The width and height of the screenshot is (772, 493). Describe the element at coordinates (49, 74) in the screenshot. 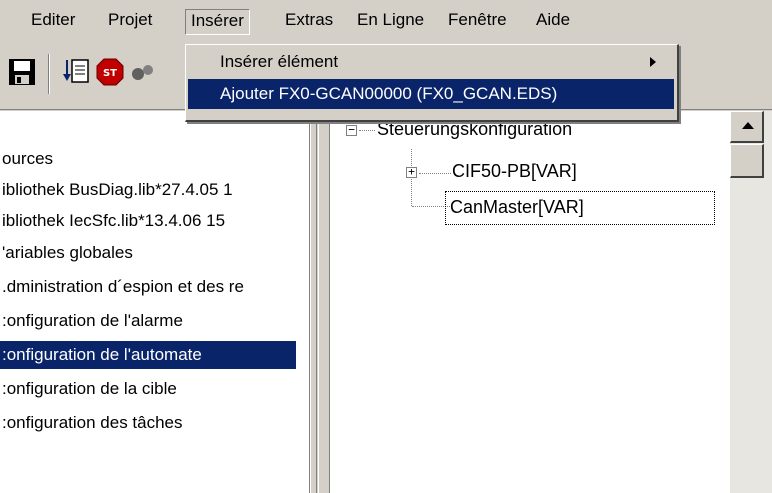

I see `toolbar-separator` at that location.